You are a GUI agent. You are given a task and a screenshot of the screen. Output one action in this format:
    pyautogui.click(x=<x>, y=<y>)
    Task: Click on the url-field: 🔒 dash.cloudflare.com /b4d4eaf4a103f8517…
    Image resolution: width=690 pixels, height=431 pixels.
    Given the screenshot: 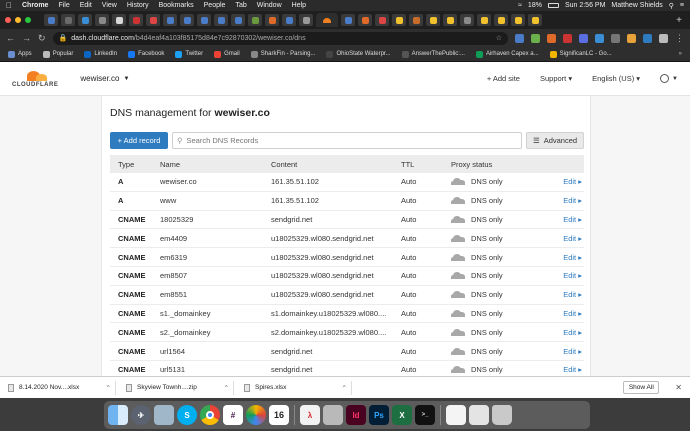 What is the action you would take?
    pyautogui.click(x=280, y=38)
    